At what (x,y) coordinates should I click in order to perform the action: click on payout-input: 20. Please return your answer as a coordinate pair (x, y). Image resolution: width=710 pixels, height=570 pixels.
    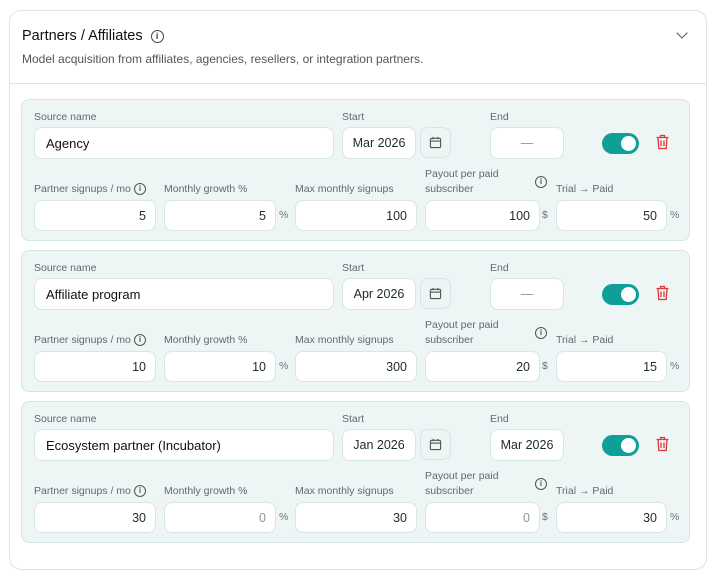
    Looking at the image, I should click on (482, 366).